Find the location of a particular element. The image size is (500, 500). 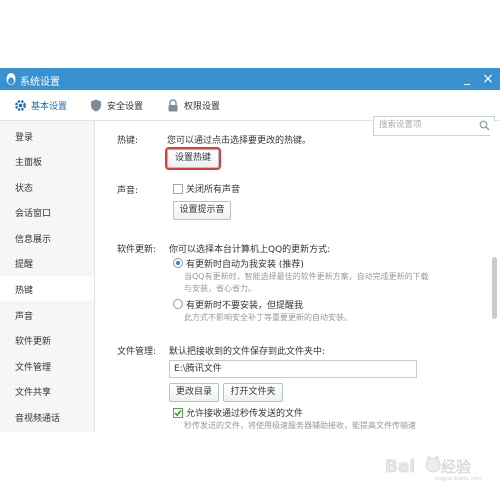

sidebar-item-file-management: 文件管理 is located at coordinates (47, 365).